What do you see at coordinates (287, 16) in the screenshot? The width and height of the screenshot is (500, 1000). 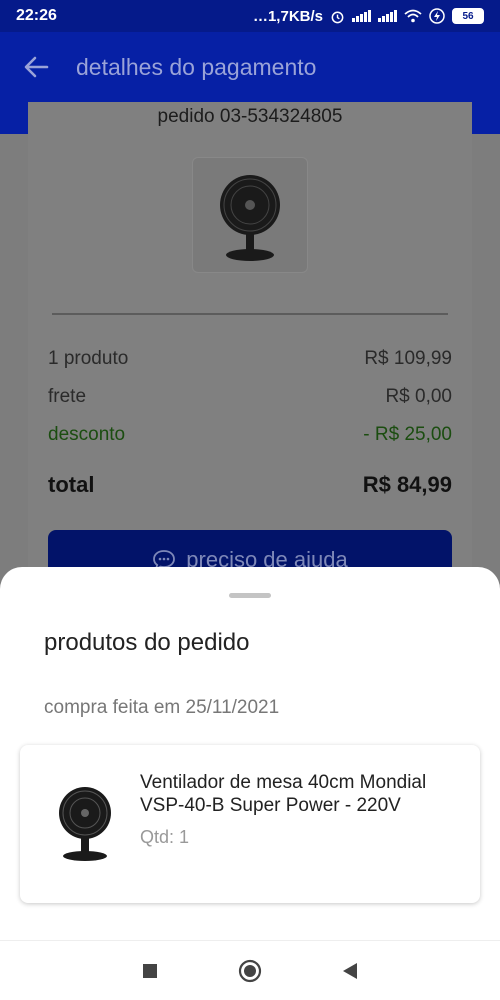 I see `network-speed: …1,7KB/s` at bounding box center [287, 16].